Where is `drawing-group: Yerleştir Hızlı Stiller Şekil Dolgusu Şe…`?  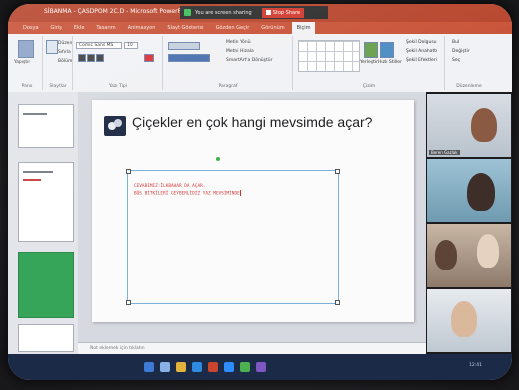 drawing-group: Yerleştir Hızlı Stiller Şekil Dolgusu Şe… is located at coordinates (369, 63).